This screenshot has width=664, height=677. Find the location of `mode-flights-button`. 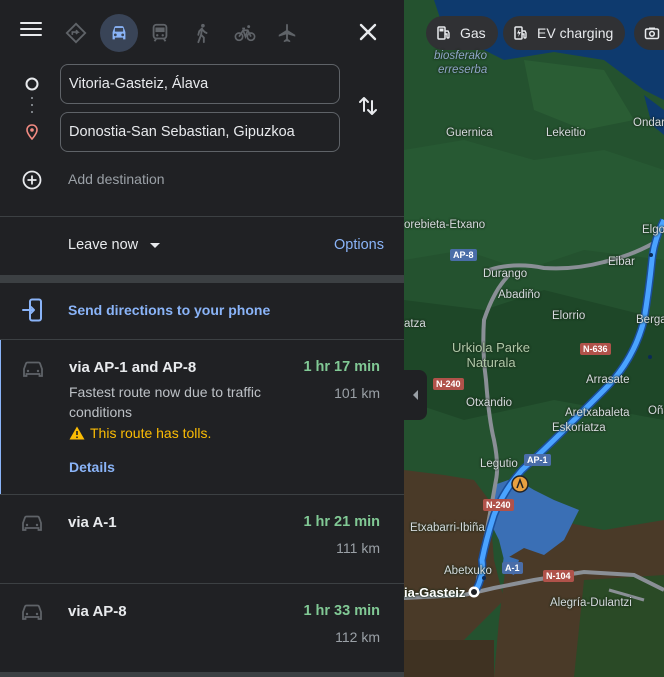

mode-flights-button is located at coordinates (287, 33).